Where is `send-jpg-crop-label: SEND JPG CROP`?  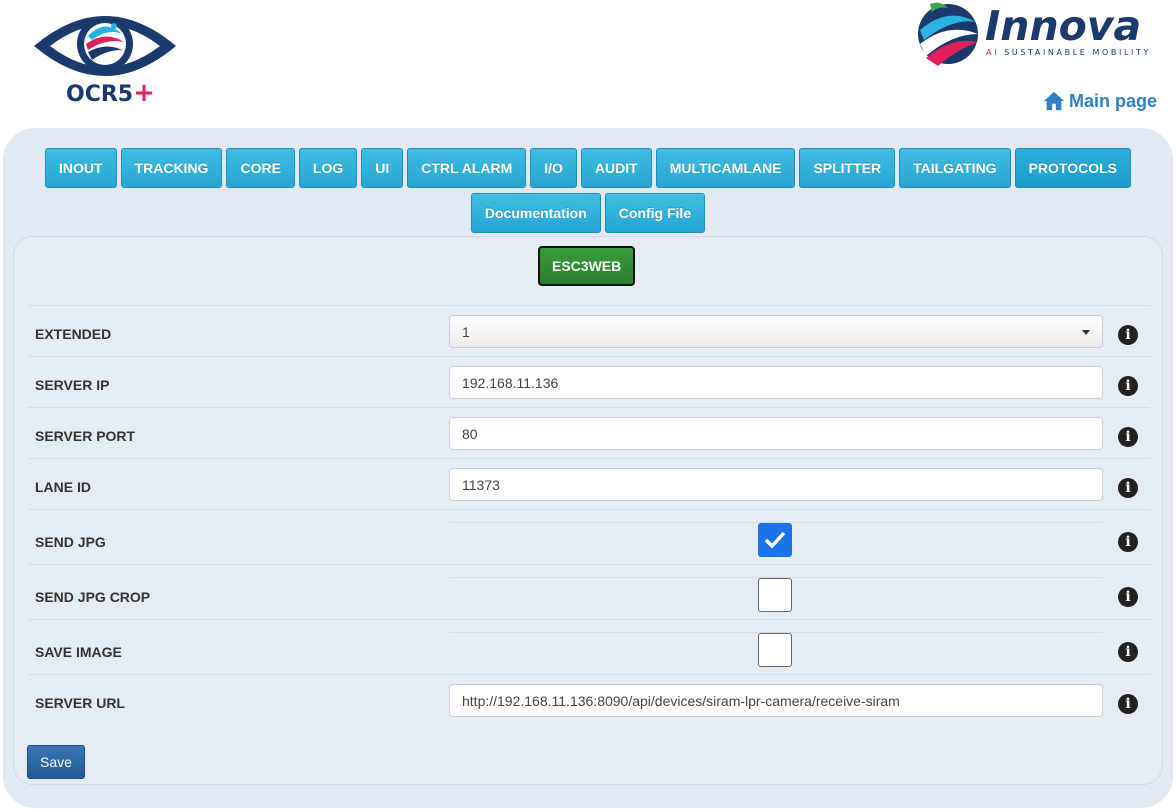
send-jpg-crop-label: SEND JPG CROP is located at coordinates (93, 597).